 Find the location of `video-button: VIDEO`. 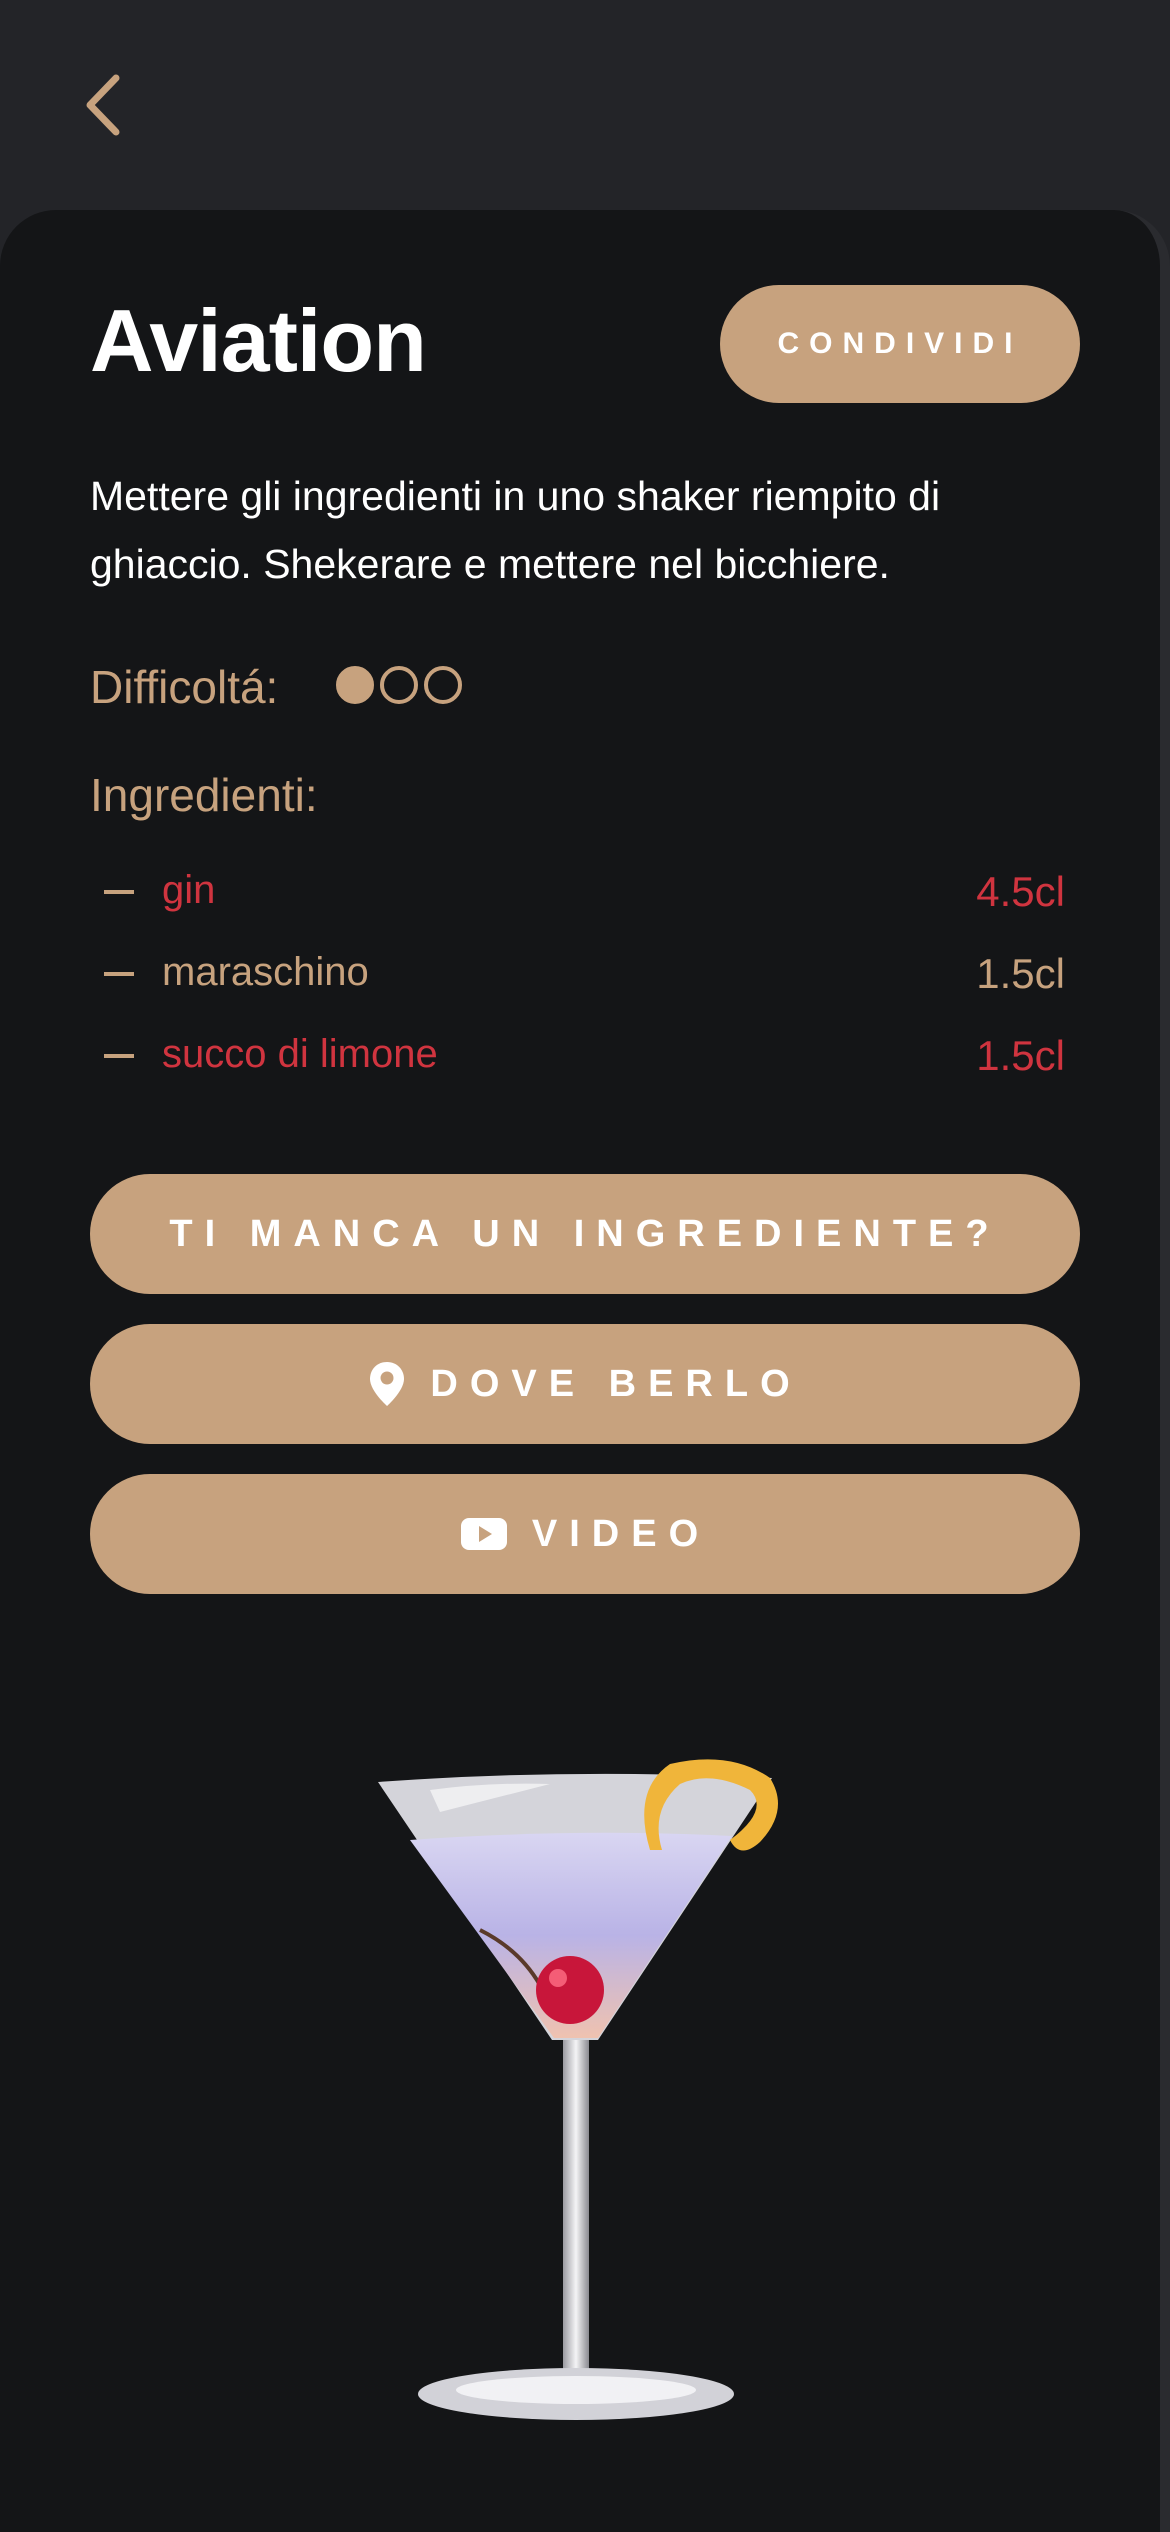

video-button: VIDEO is located at coordinates (585, 1534).